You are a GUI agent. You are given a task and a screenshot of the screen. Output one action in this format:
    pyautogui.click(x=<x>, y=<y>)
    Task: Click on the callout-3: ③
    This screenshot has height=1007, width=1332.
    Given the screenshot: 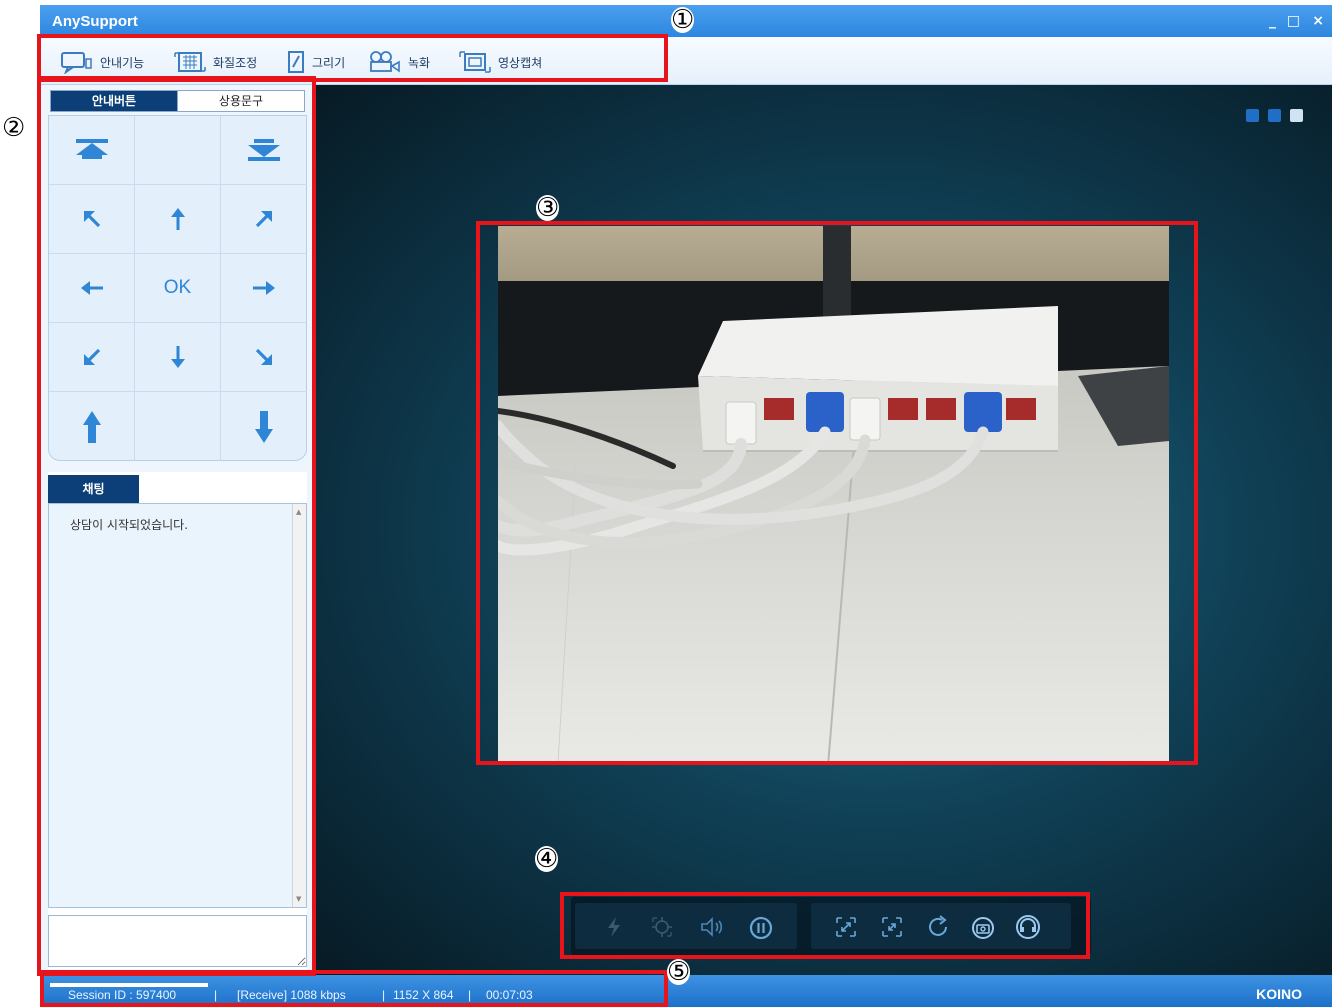 What is the action you would take?
    pyautogui.click(x=548, y=208)
    